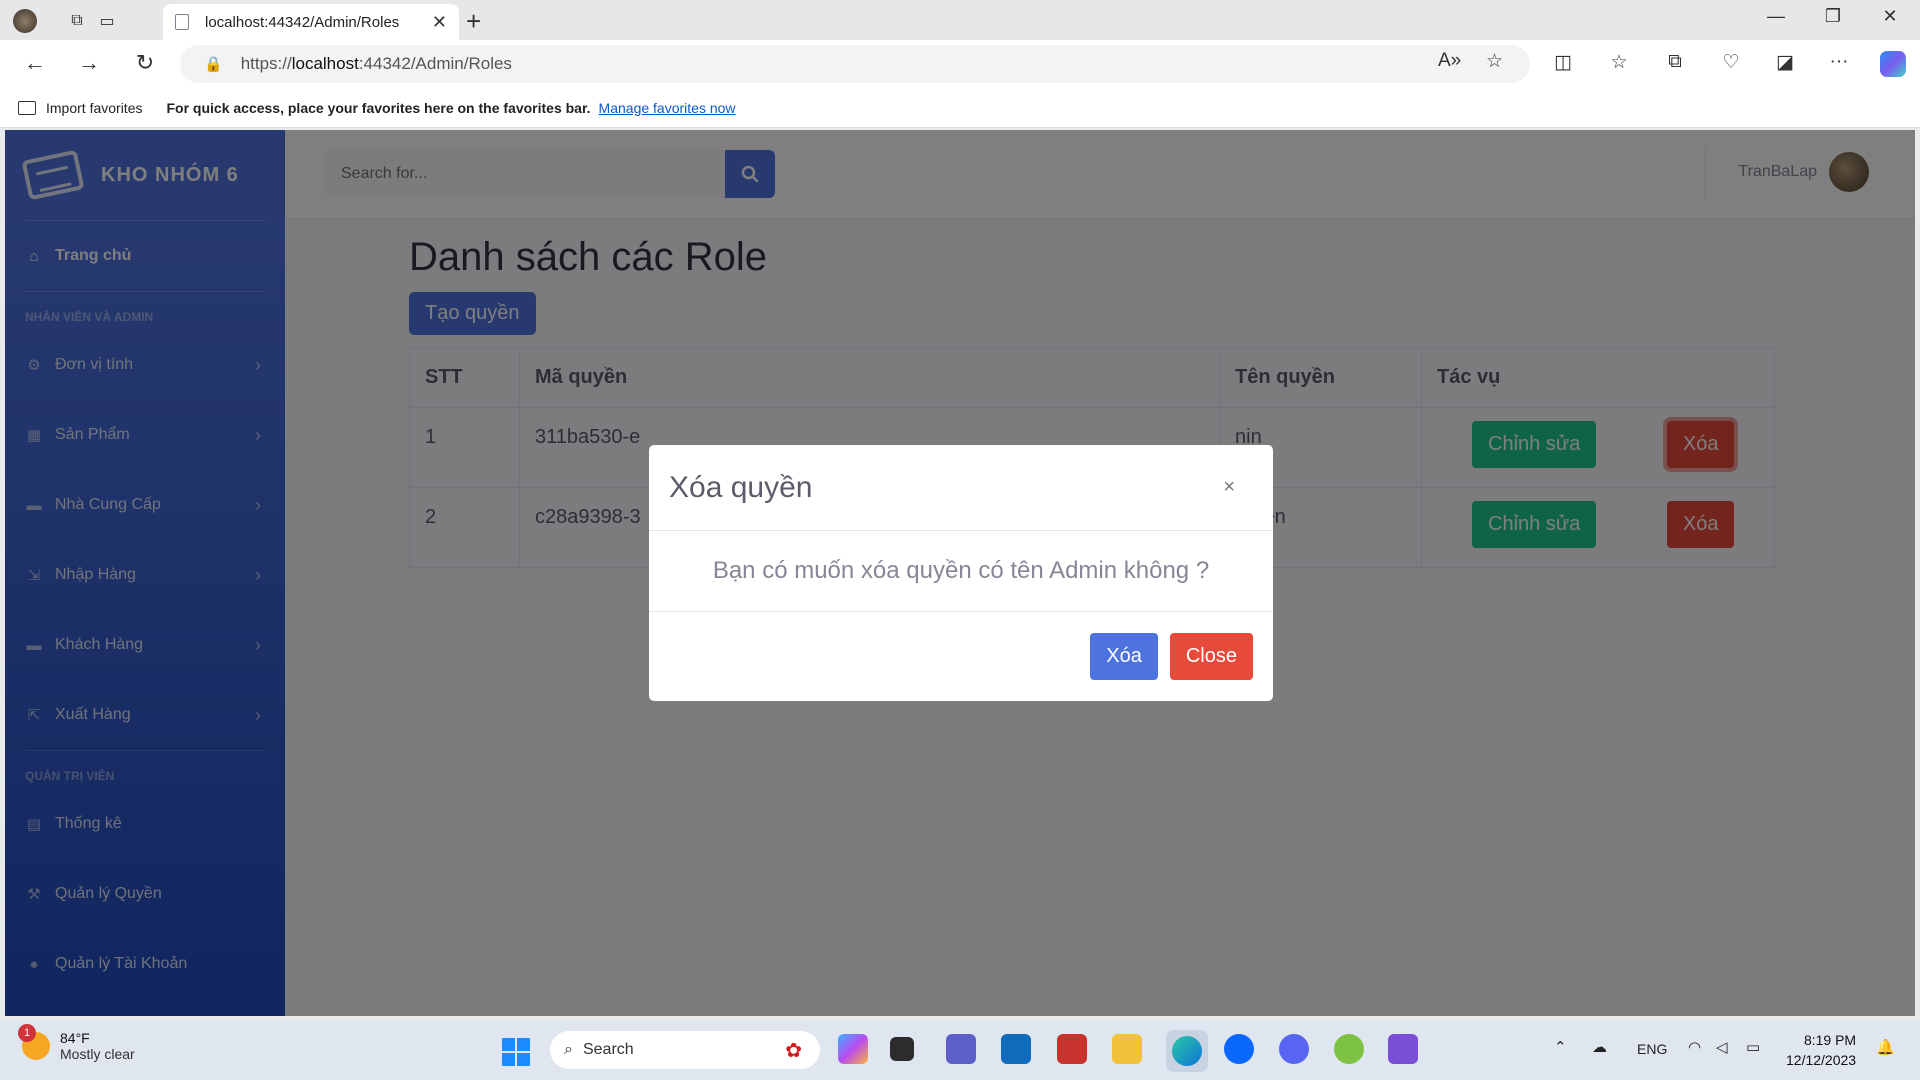 The image size is (1920, 1080). Describe the element at coordinates (1211, 656) in the screenshot. I see `close-button: Close` at that location.